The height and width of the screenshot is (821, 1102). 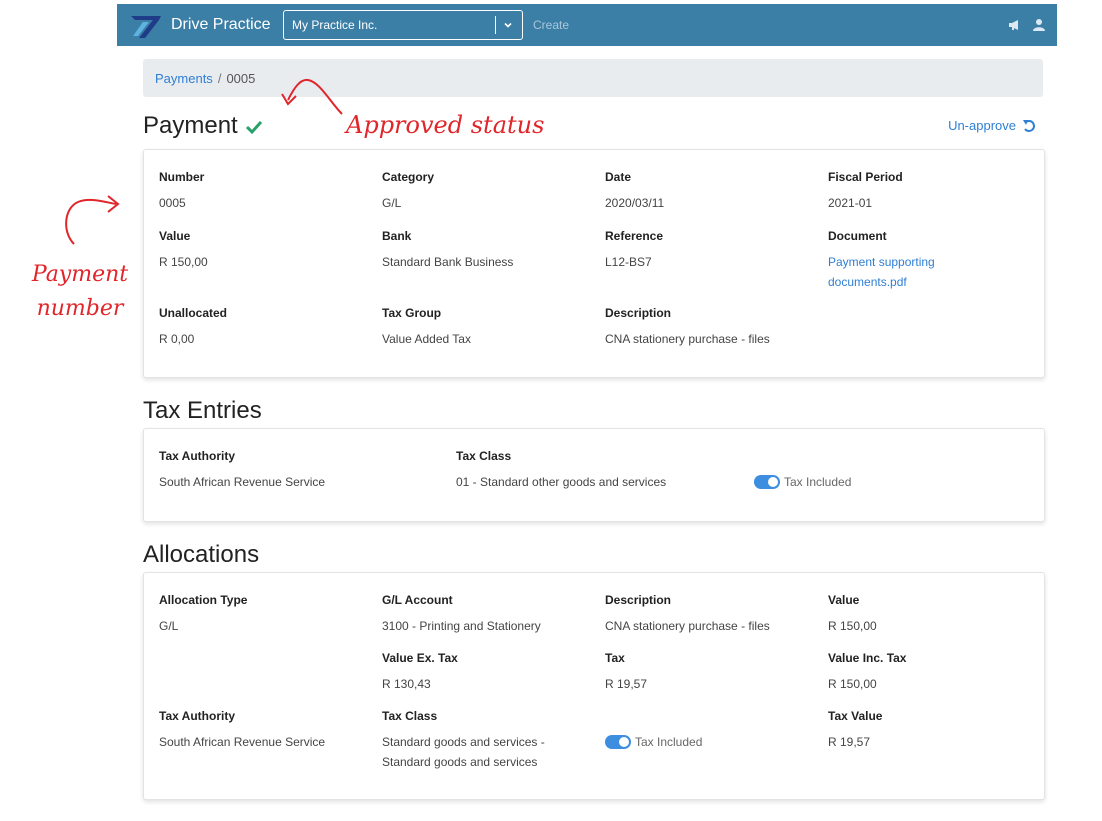 What do you see at coordinates (417, 600) in the screenshot?
I see `gl-account-label: G/L Account` at bounding box center [417, 600].